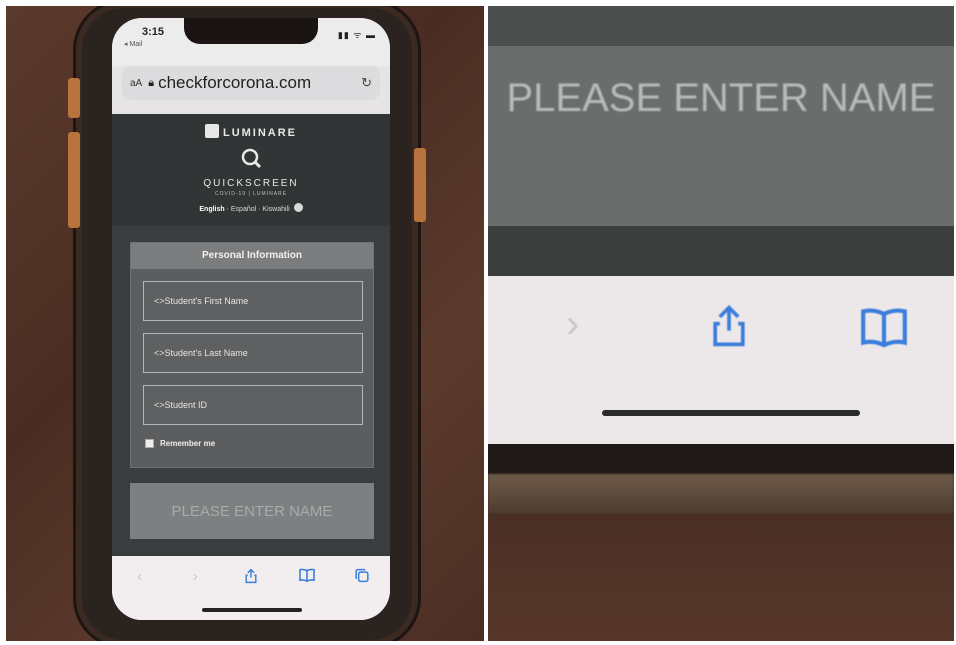  What do you see at coordinates (243, 209) in the screenshot?
I see `lang-espanol: Español` at bounding box center [243, 209].